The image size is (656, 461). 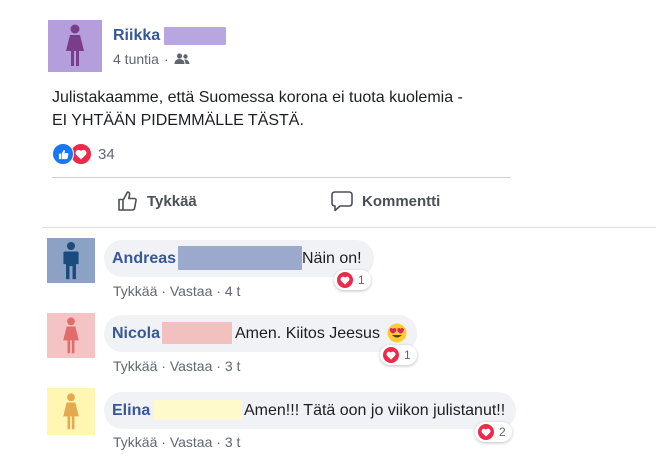 What do you see at coordinates (131, 411) in the screenshot?
I see `comment-author-name: Elina` at bounding box center [131, 411].